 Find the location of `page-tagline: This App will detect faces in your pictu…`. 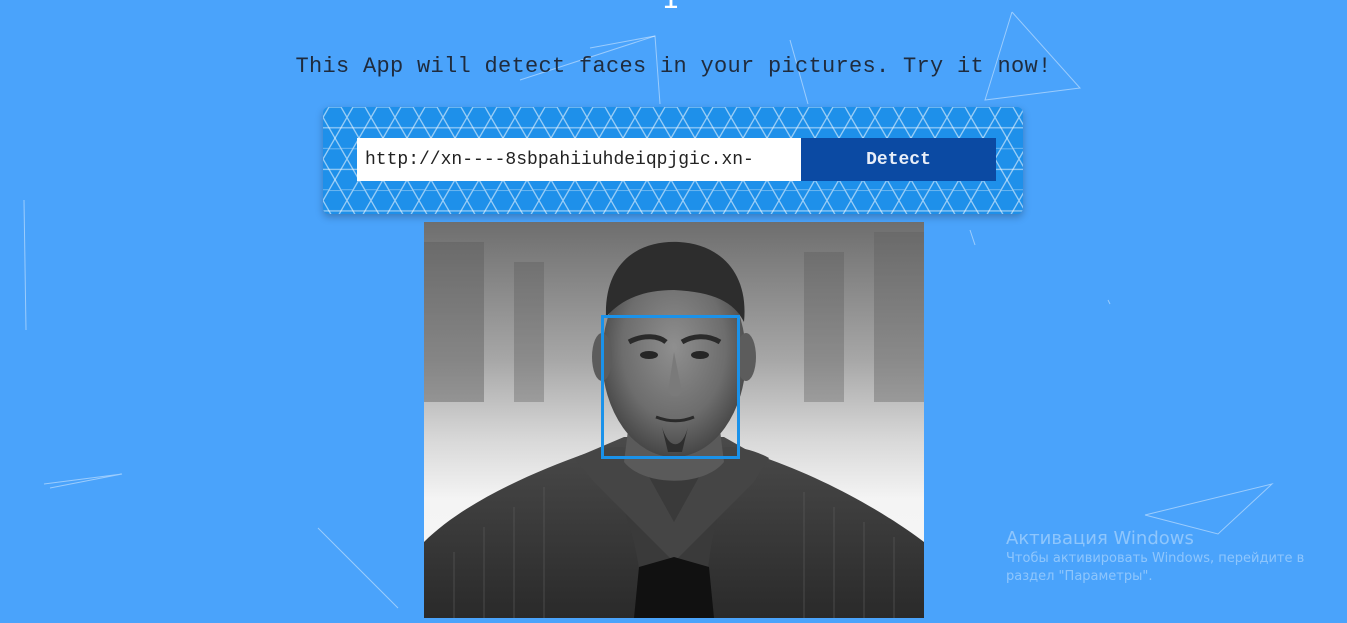

page-tagline: This App will detect faces in your pictu… is located at coordinates (673, 66).